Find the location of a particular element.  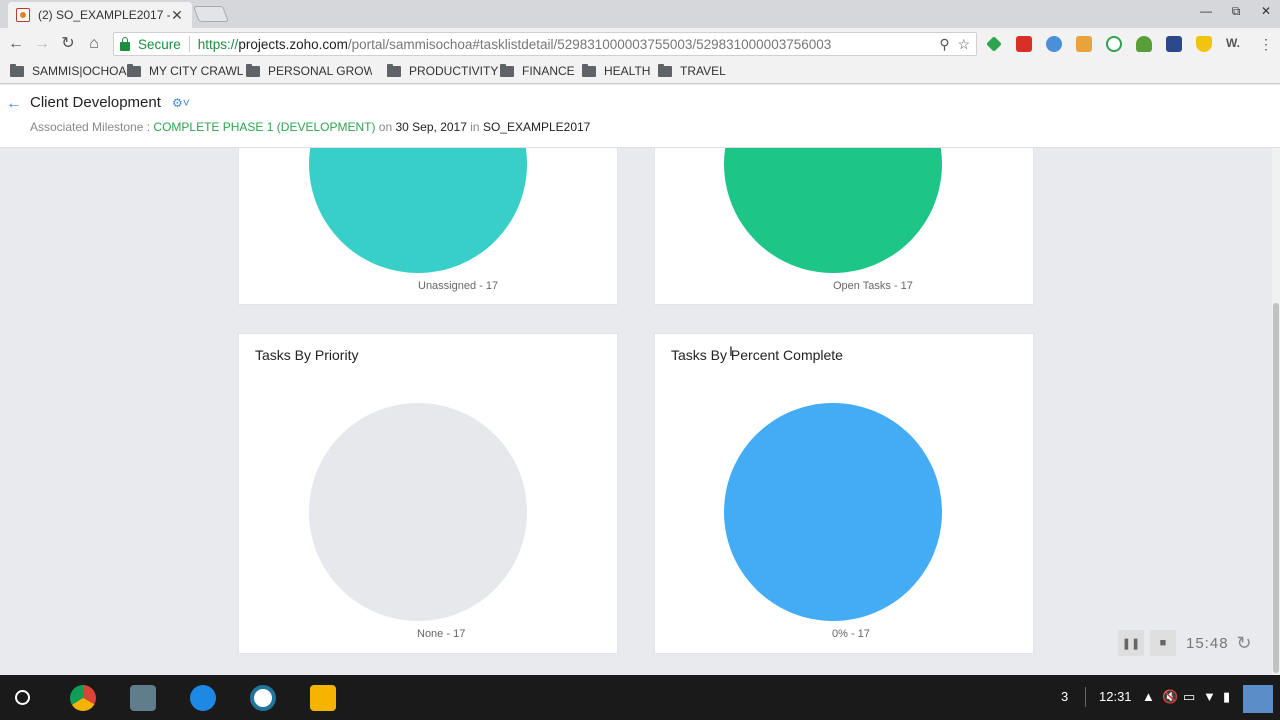

zoom-search-icon: ⚲ is located at coordinates (944, 44).